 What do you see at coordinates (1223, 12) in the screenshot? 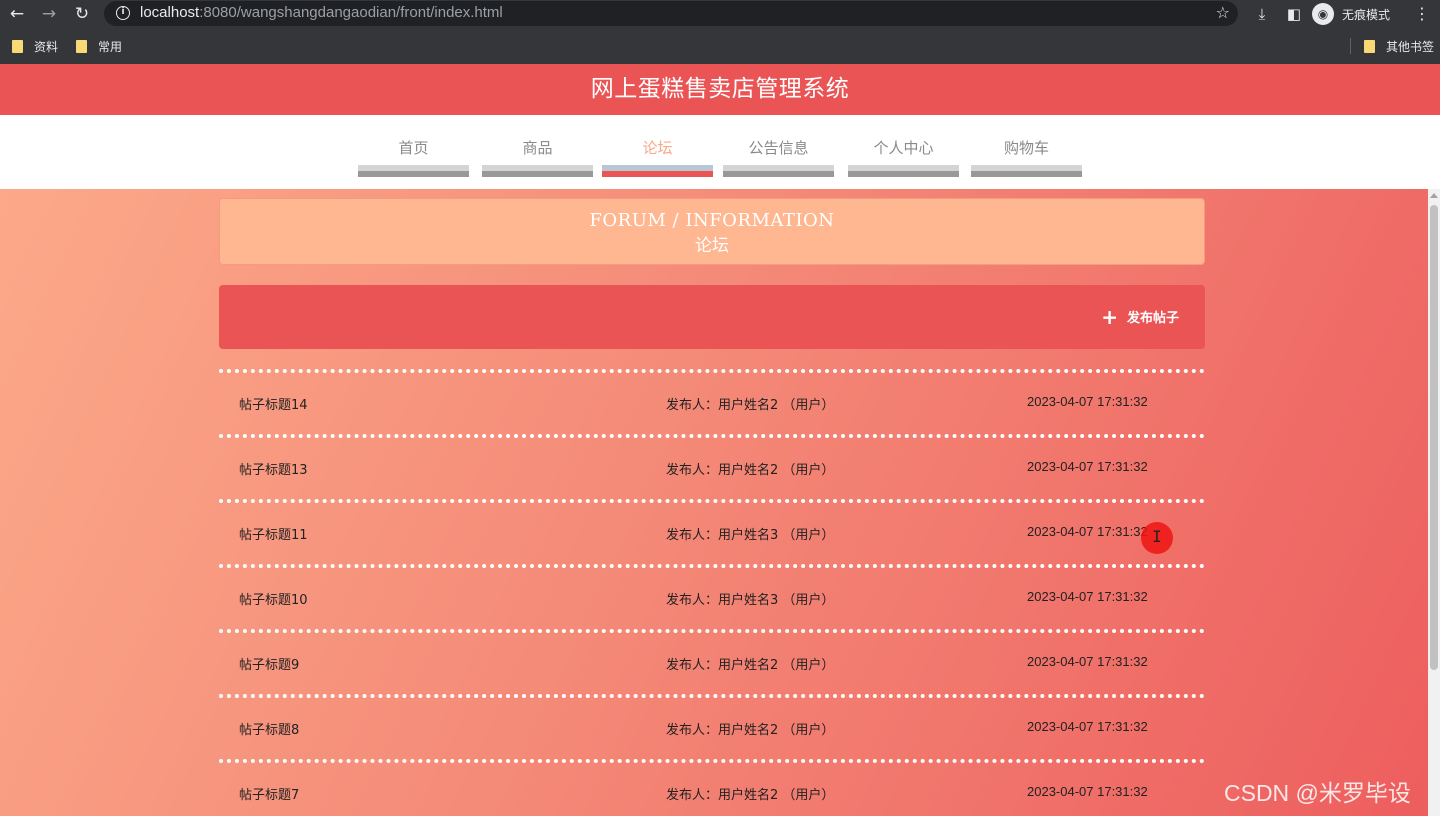
I see `bookmark-star-icon: ☆` at bounding box center [1223, 12].